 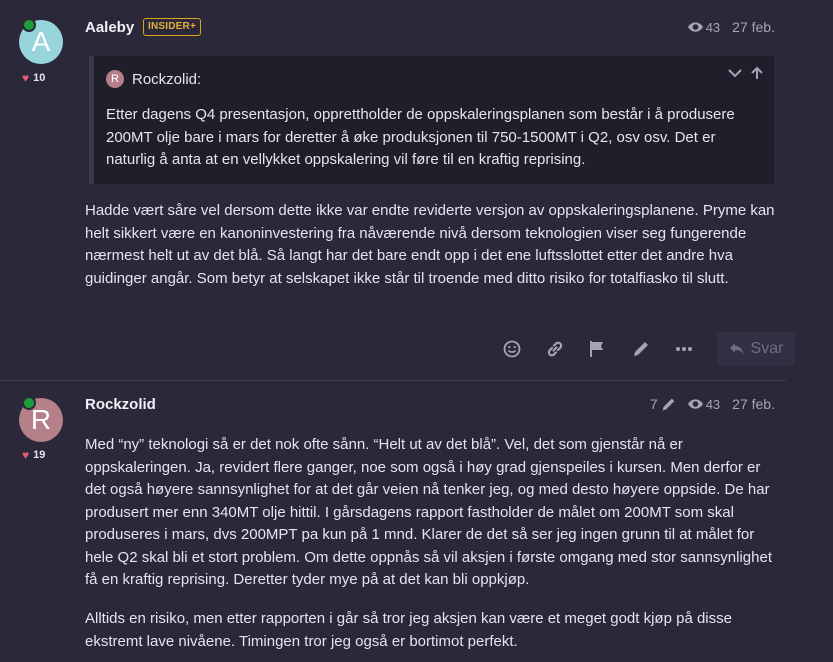 I want to click on reply-label: Svar, so click(x=767, y=348).